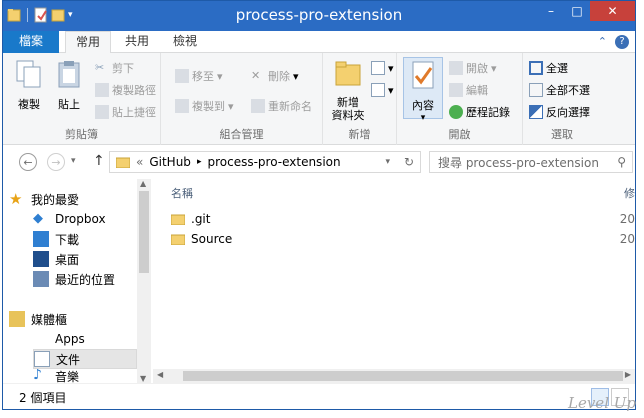 The height and width of the screenshot is (418, 644). Describe the element at coordinates (348, 109) in the screenshot. I see `new-folder-label: 新增 資料夾` at that location.